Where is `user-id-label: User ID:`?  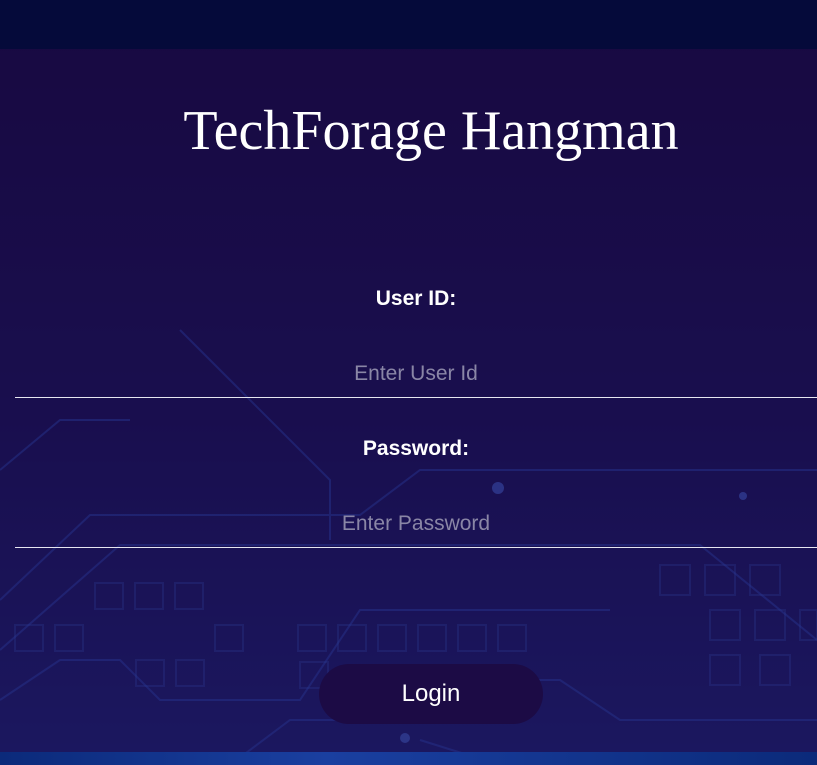
user-id-label: User ID: is located at coordinates (416, 298).